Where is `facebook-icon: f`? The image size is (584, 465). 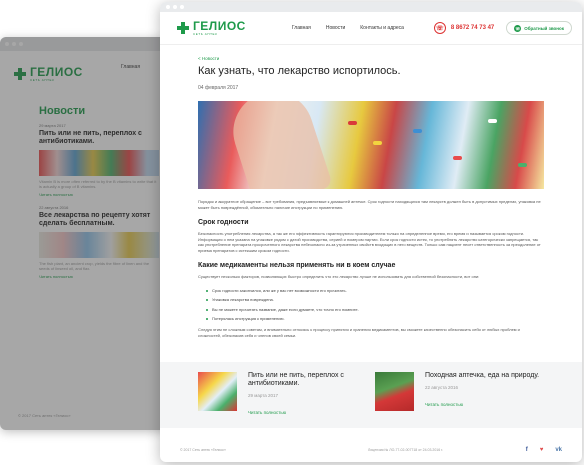
facebook-icon: f is located at coordinates (527, 450).